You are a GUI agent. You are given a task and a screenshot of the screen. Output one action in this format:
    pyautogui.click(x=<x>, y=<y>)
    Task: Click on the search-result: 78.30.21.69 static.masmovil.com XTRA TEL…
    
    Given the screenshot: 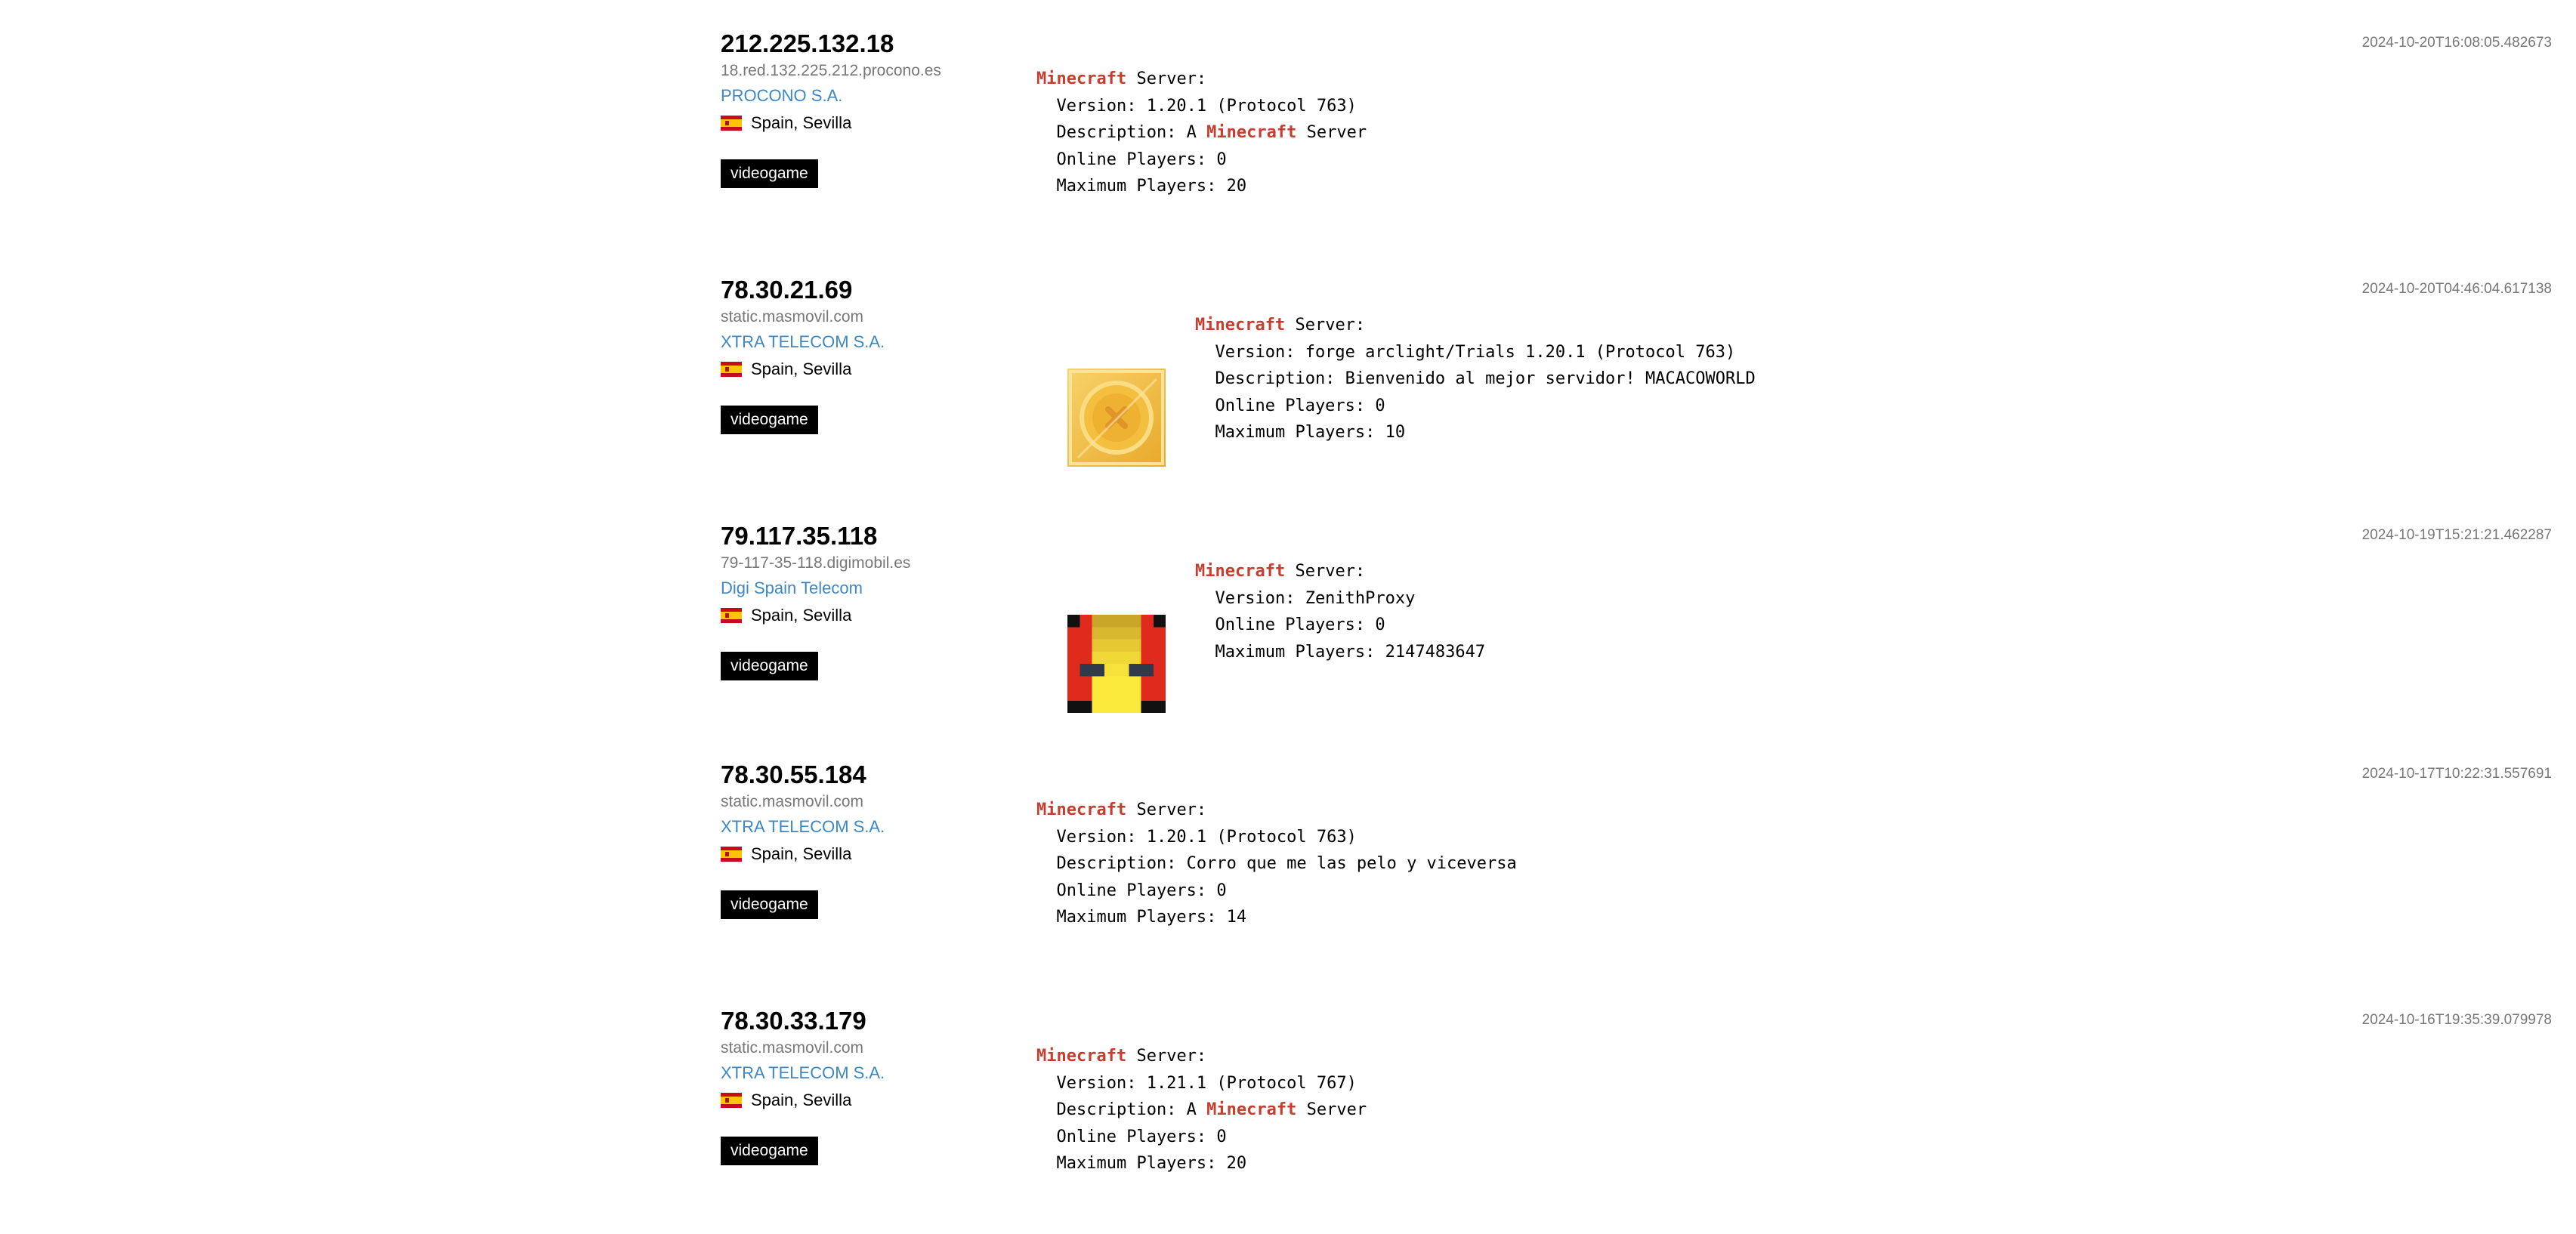 What is the action you would take?
    pyautogui.click(x=1636, y=388)
    